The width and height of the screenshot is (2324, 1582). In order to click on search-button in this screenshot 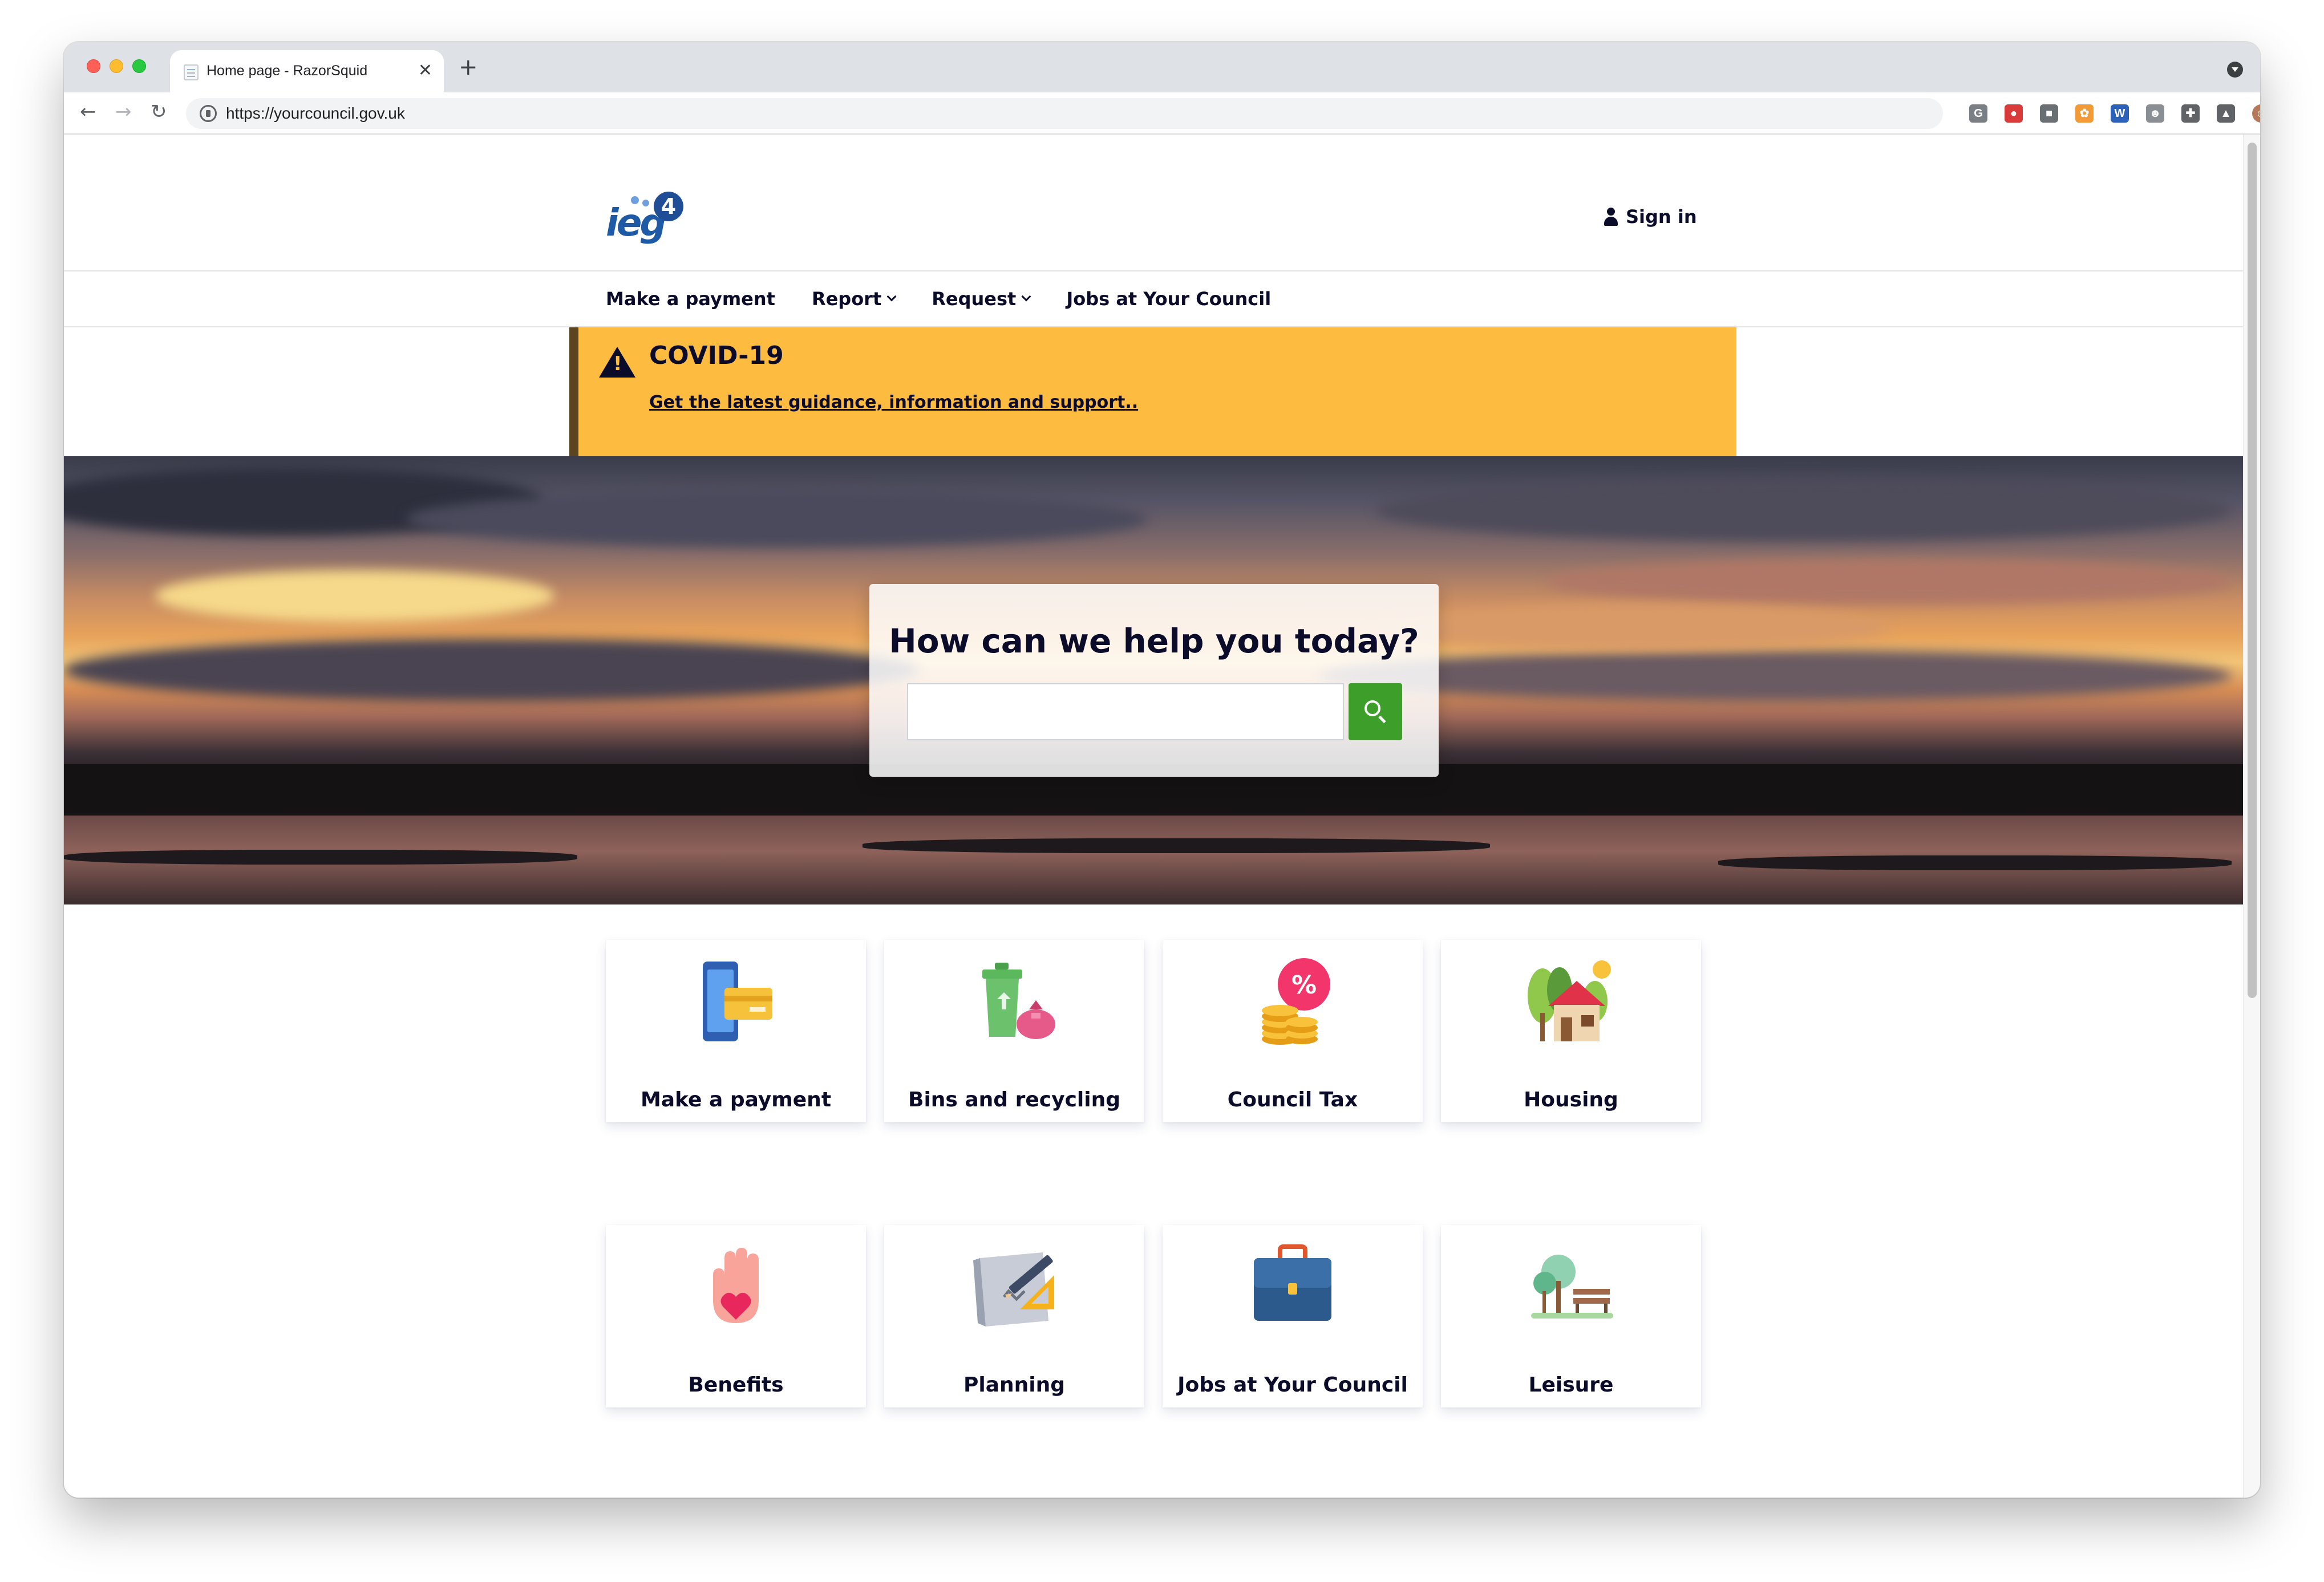, I will do `click(1375, 711)`.